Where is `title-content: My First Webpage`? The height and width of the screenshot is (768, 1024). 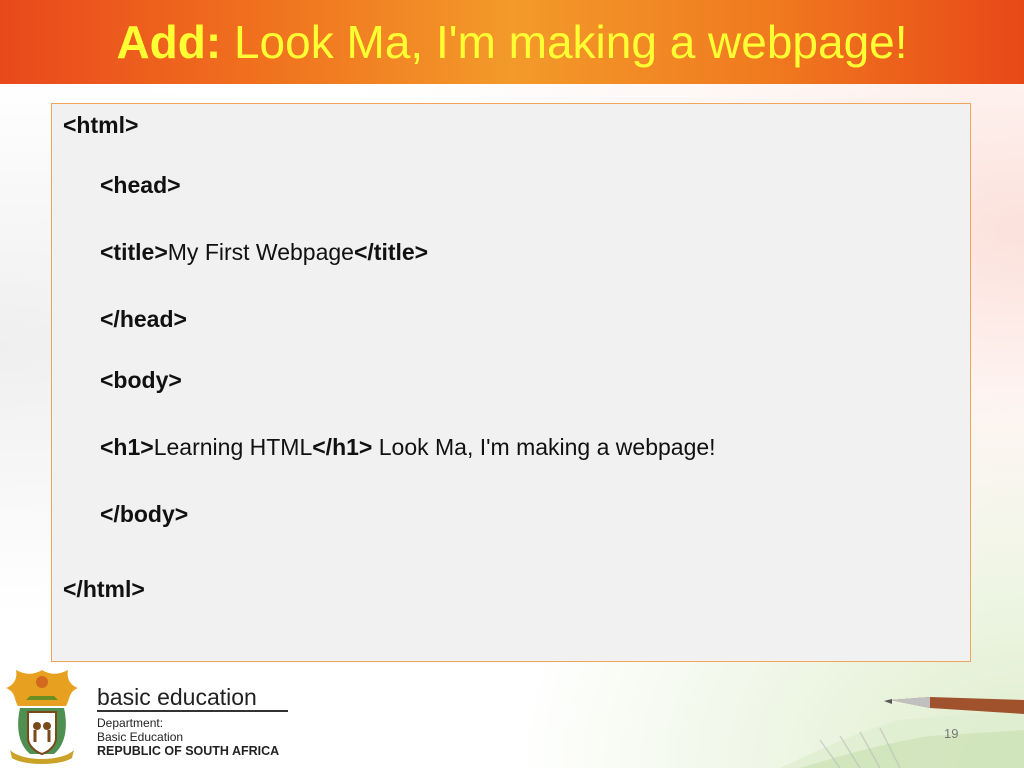
title-content: My First Webpage is located at coordinates (260, 252).